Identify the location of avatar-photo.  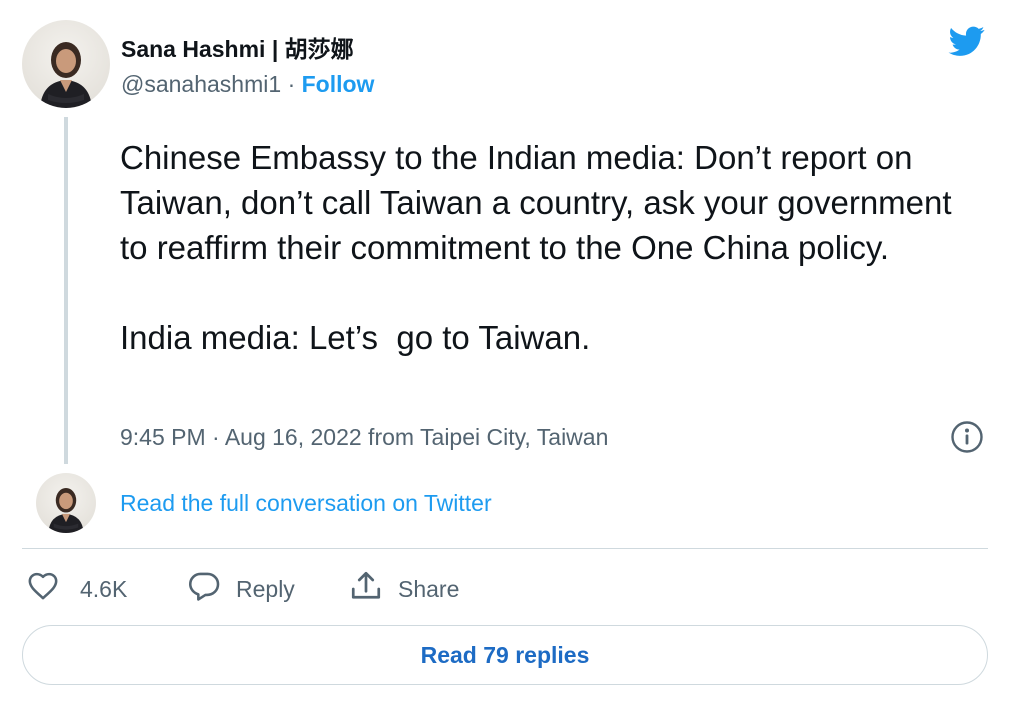
(66, 75).